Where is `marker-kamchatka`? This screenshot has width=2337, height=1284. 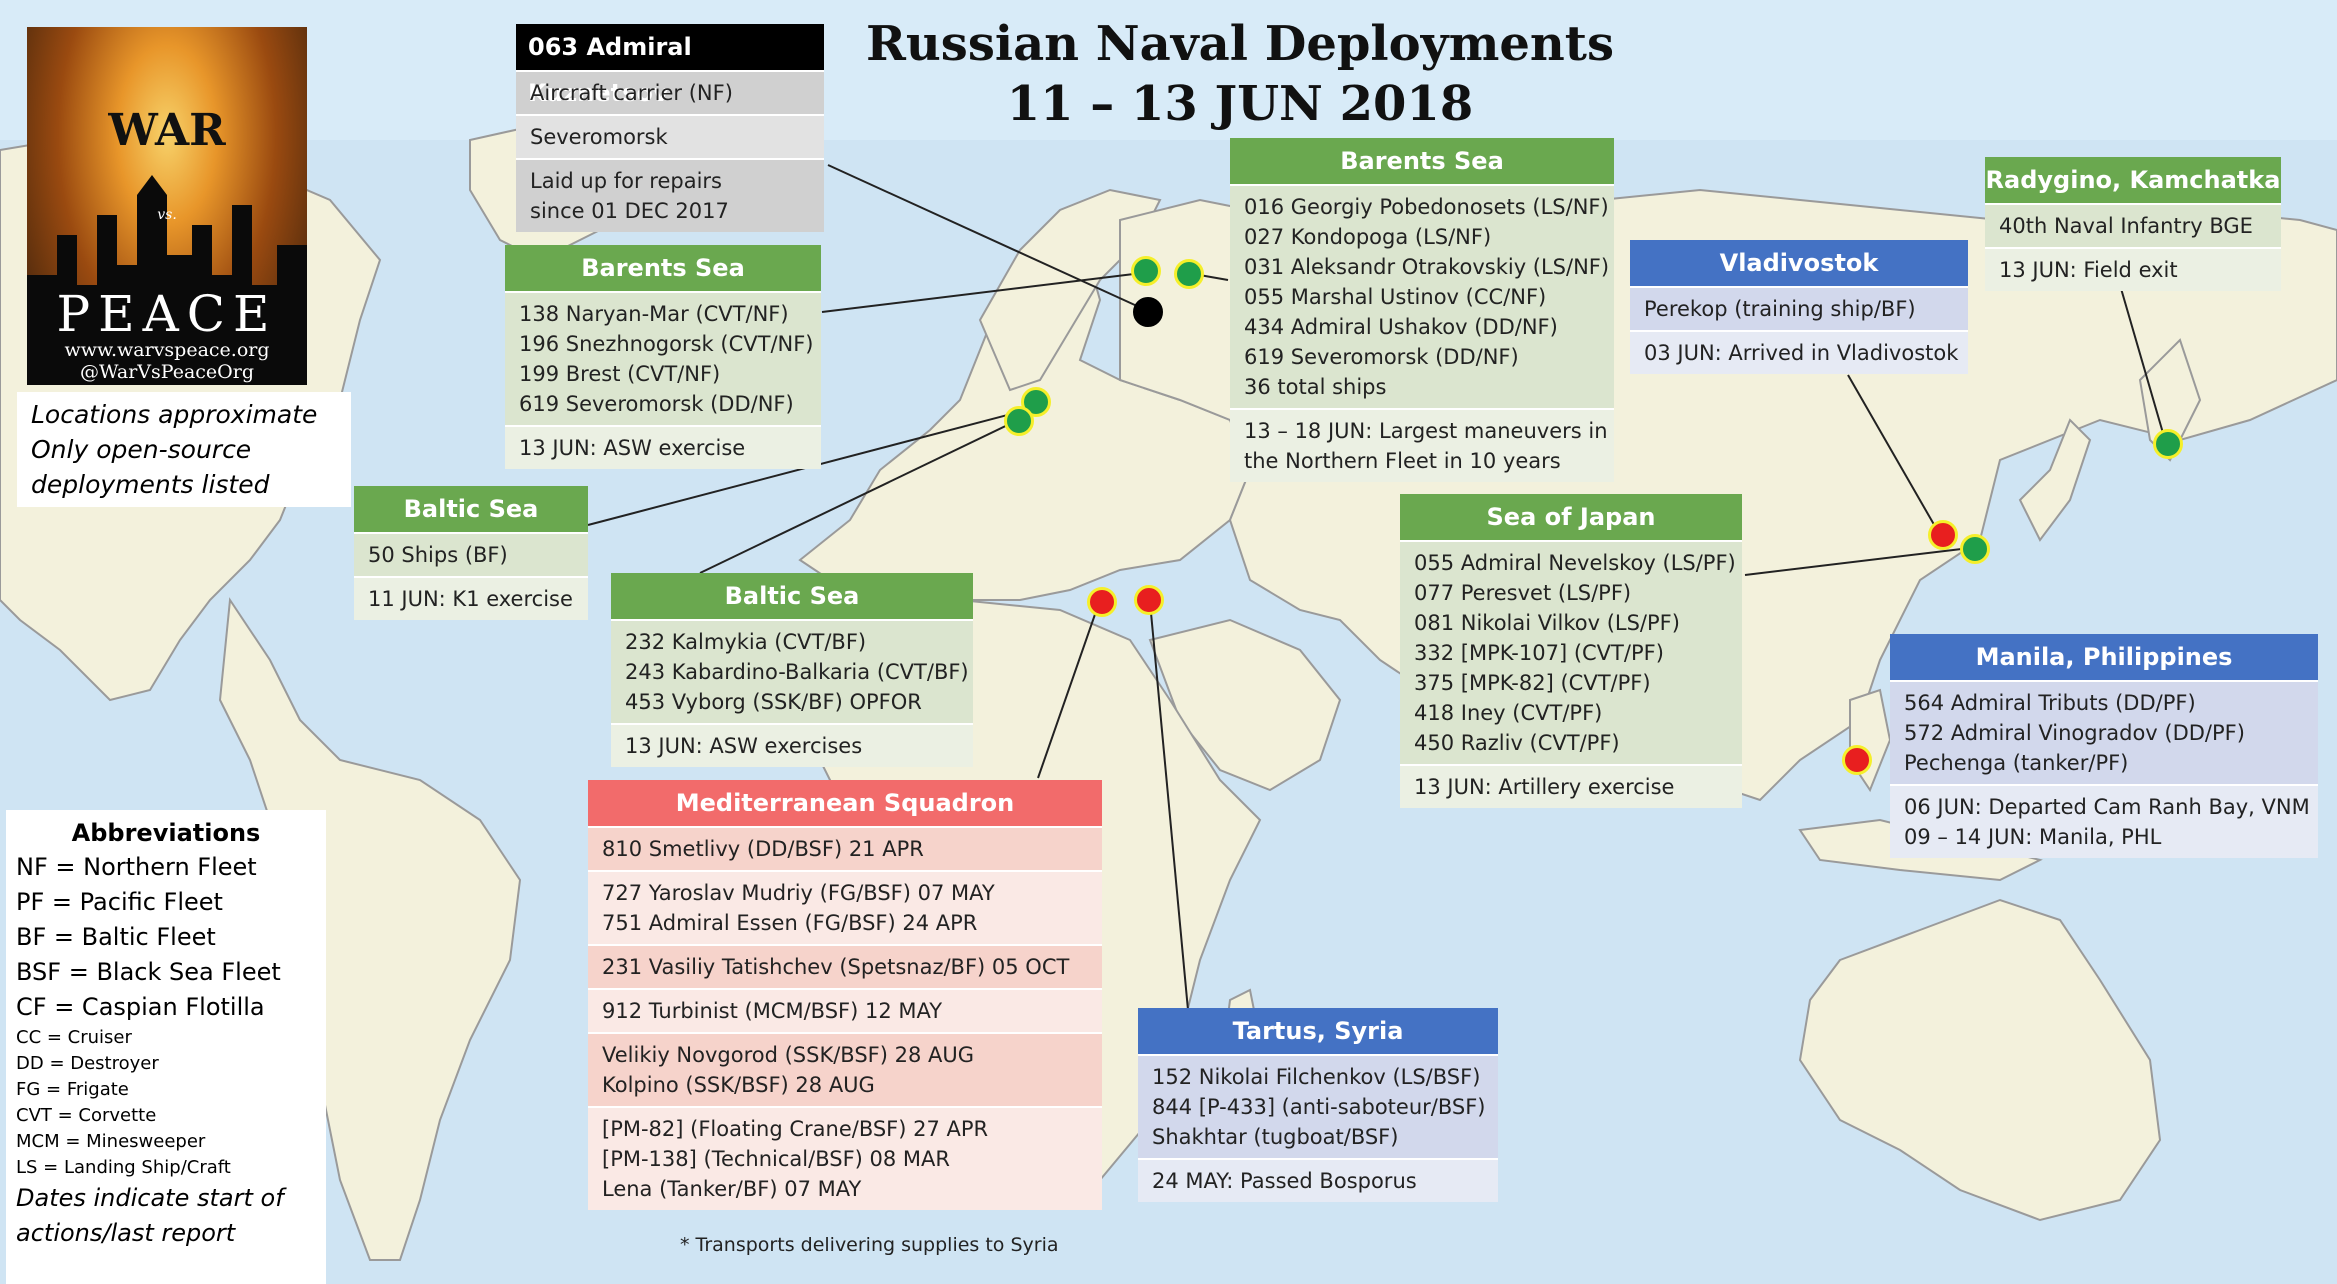 marker-kamchatka is located at coordinates (2168, 444).